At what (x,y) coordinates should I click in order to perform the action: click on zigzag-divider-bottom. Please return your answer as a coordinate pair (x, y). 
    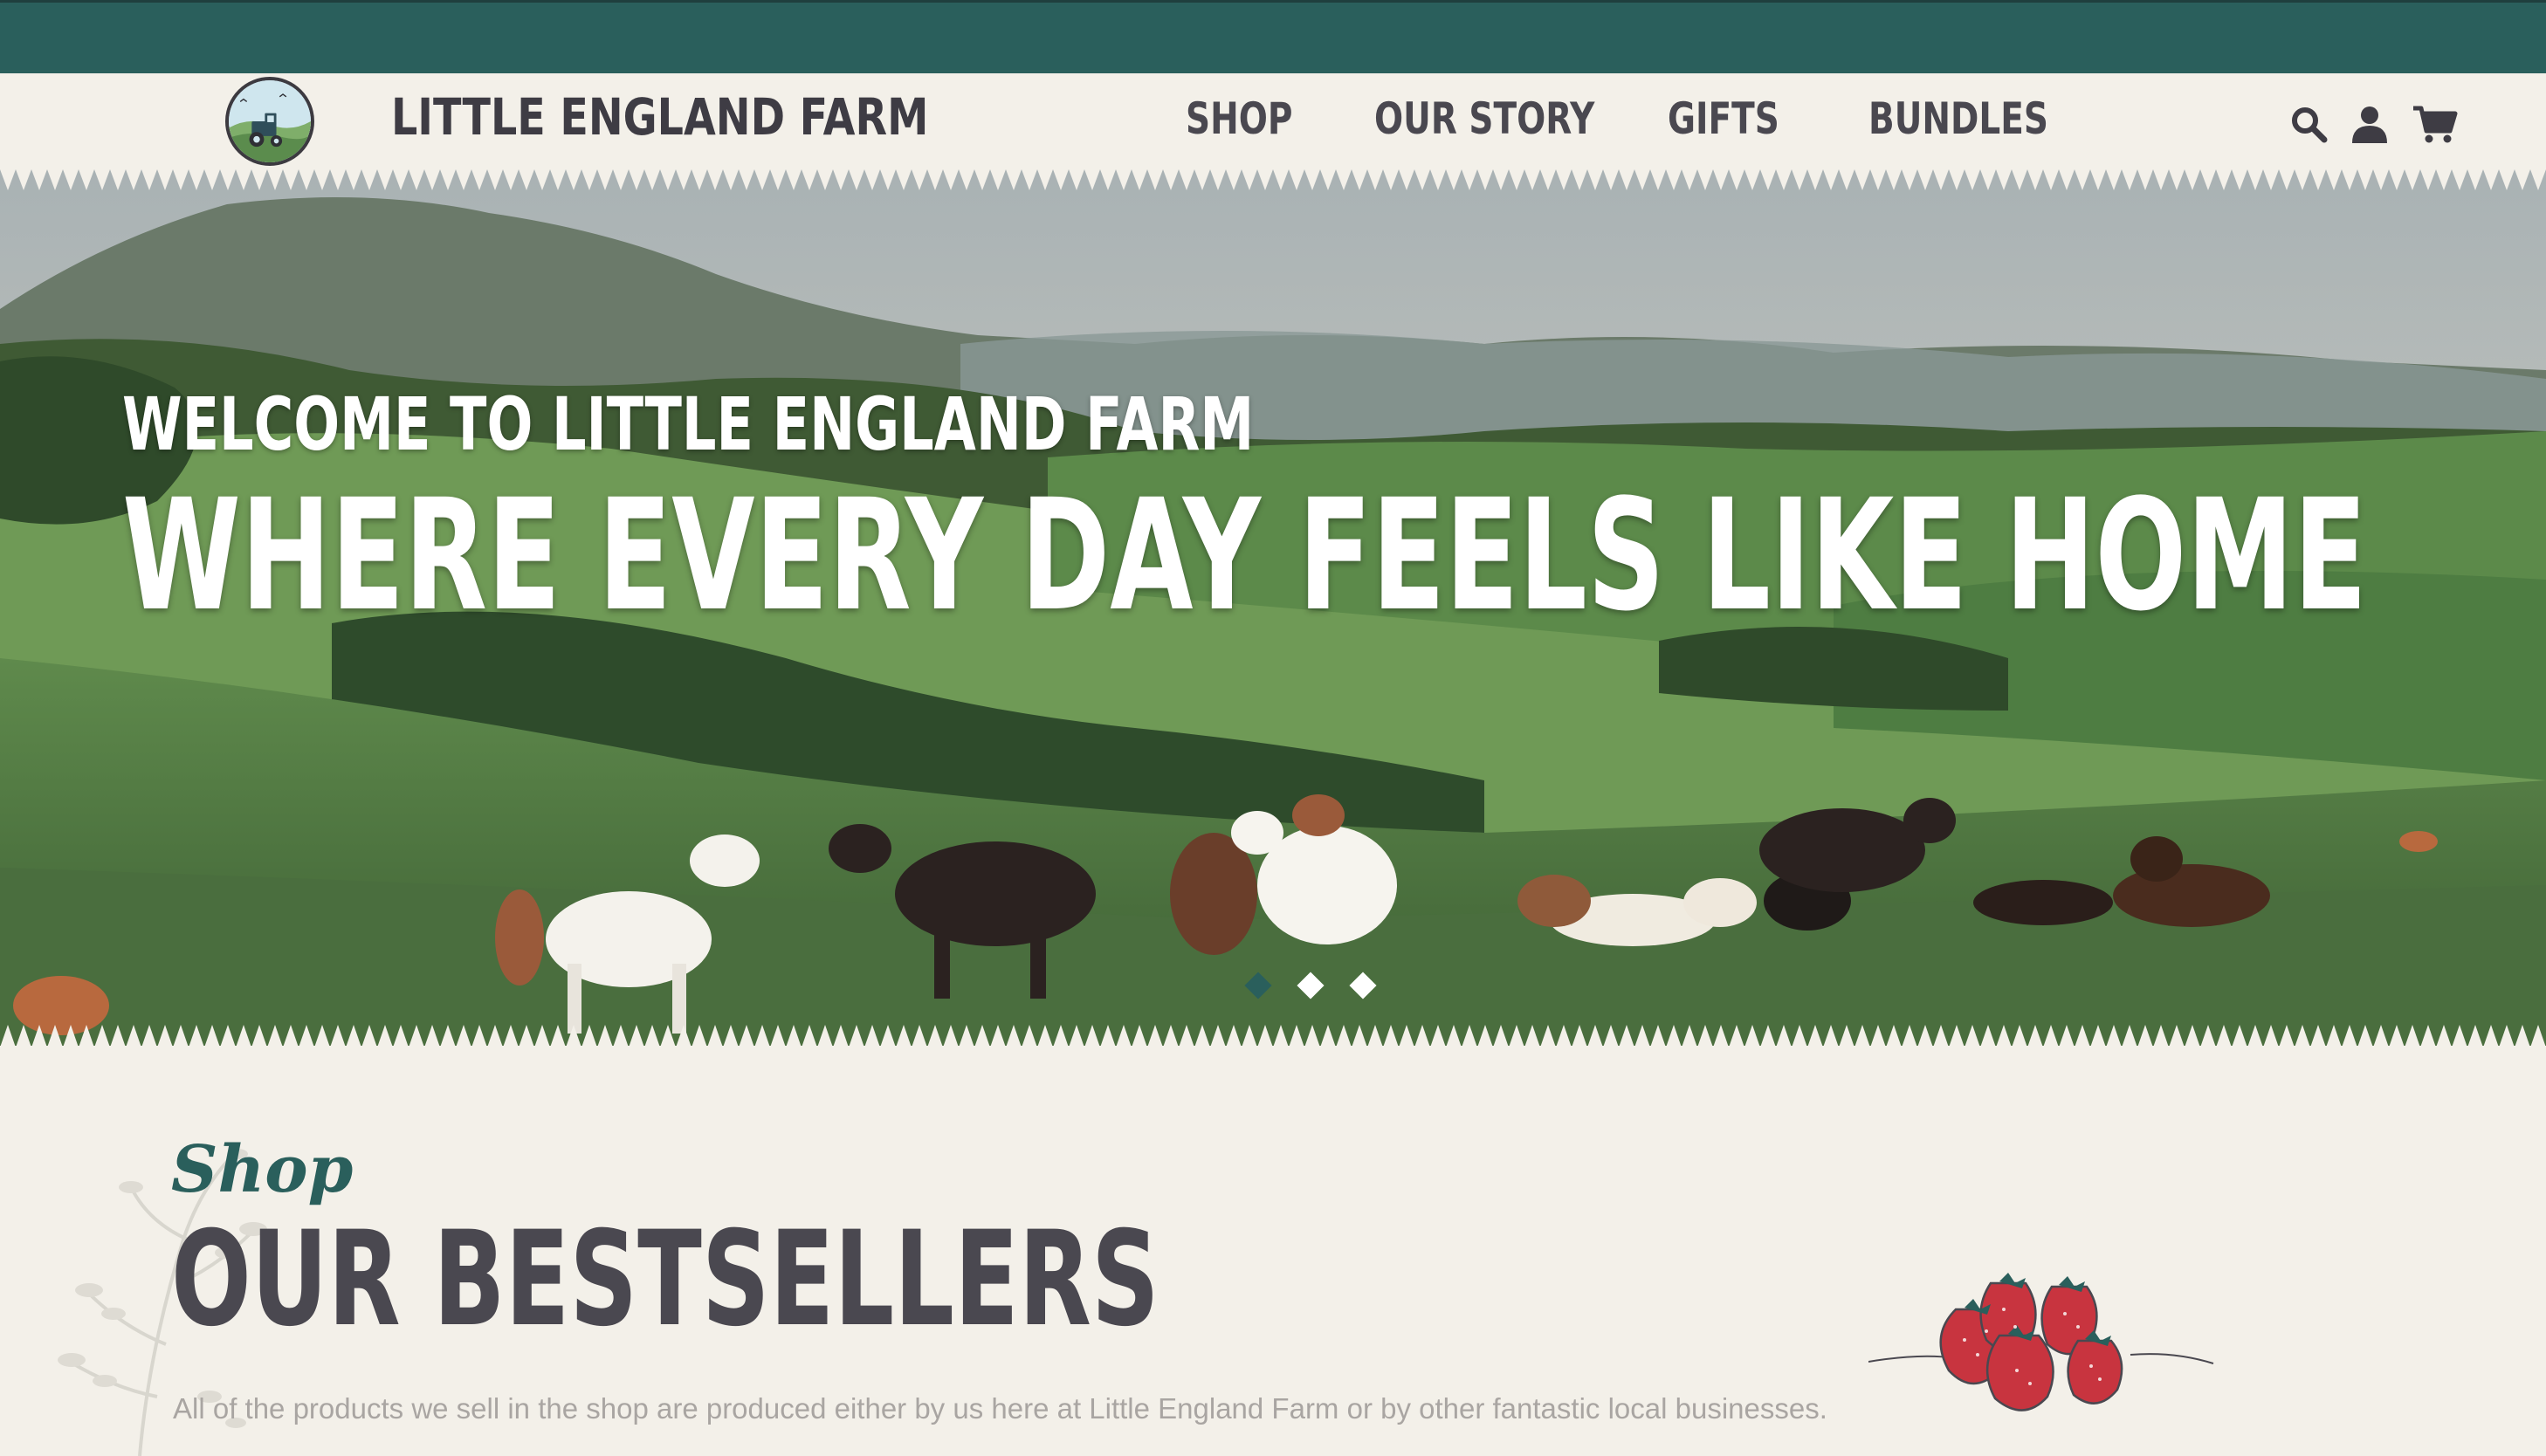
    Looking at the image, I should click on (1273, 1036).